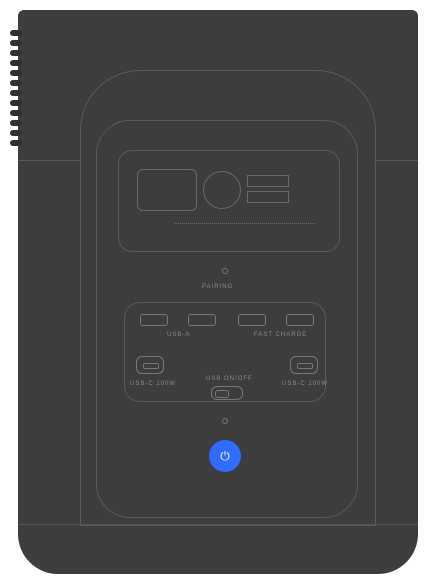 This screenshot has width=428, height=580. Describe the element at coordinates (268, 181) in the screenshot. I see `lcd-output-digits` at that location.